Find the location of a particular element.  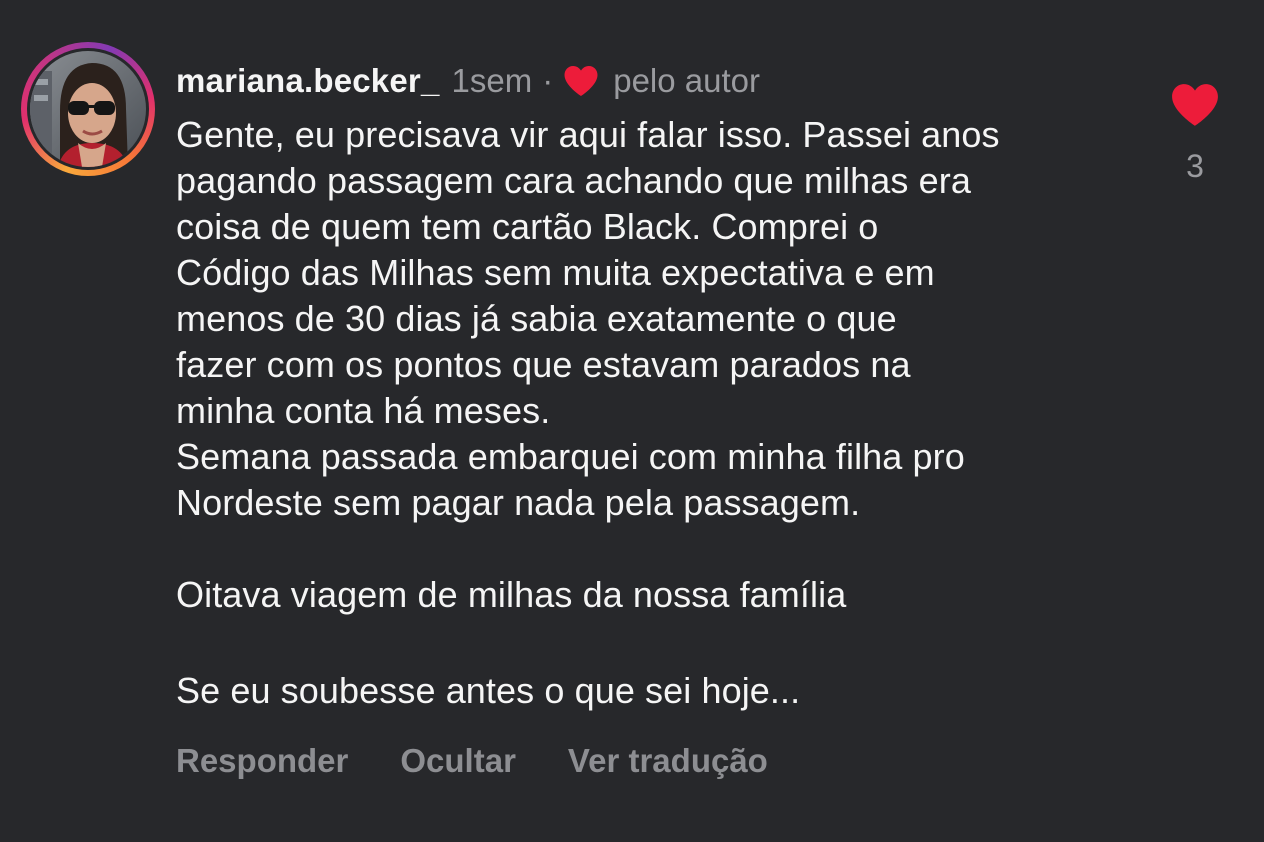

comment-actions: Responder Ocultar Ver tradução is located at coordinates (498, 761).